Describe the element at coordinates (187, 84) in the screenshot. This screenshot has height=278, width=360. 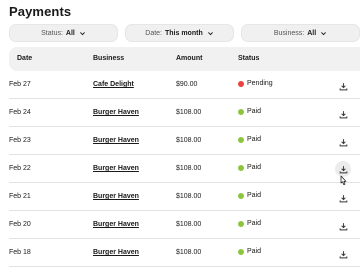
I see `payment-amount: $90.00` at that location.